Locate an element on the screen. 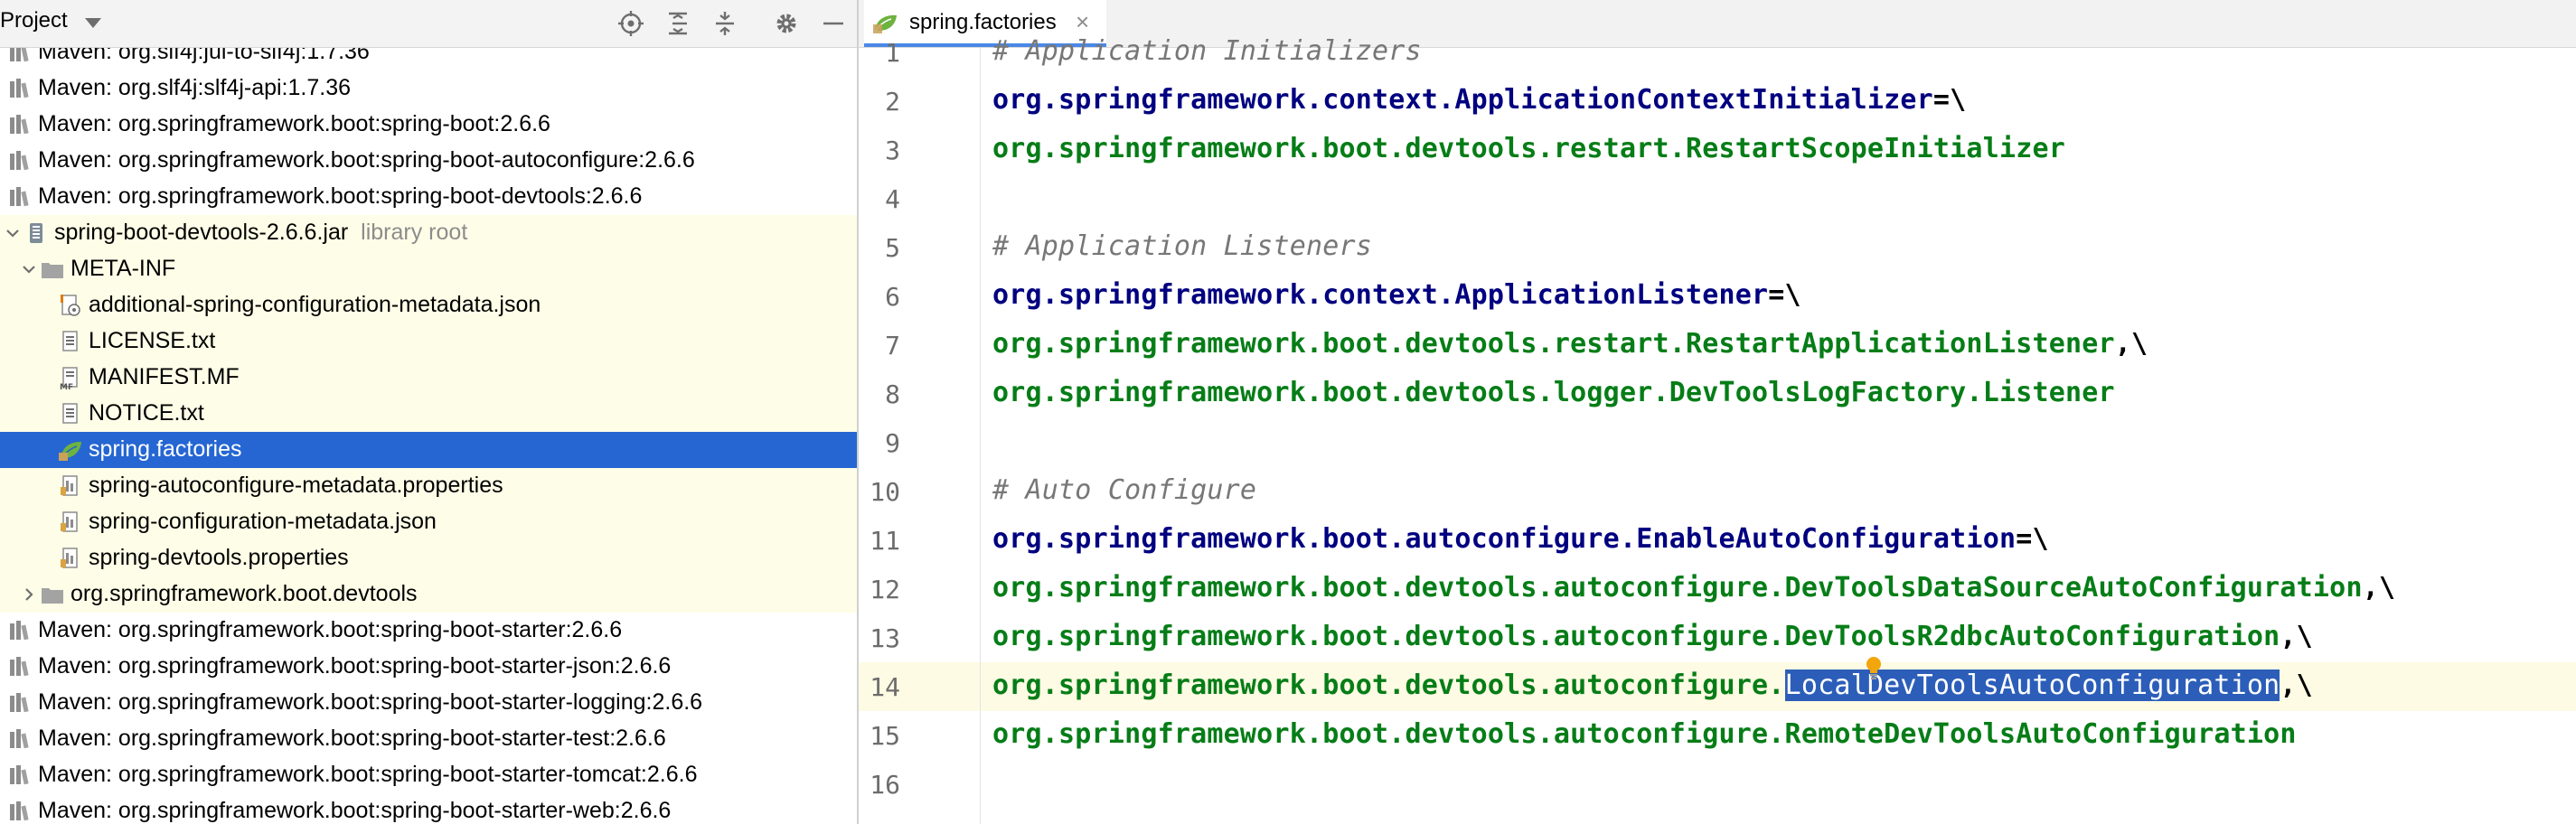  properties-icon is located at coordinates (71, 558).